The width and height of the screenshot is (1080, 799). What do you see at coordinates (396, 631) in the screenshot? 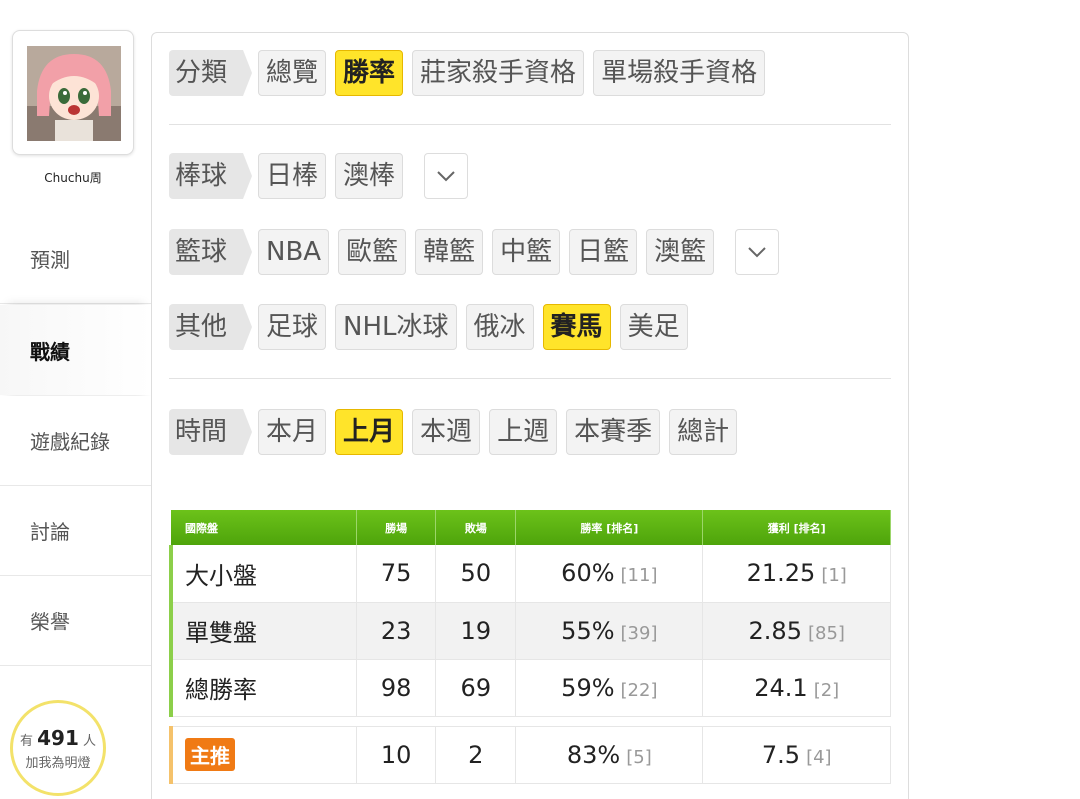
I see `row-wins: 23` at bounding box center [396, 631].